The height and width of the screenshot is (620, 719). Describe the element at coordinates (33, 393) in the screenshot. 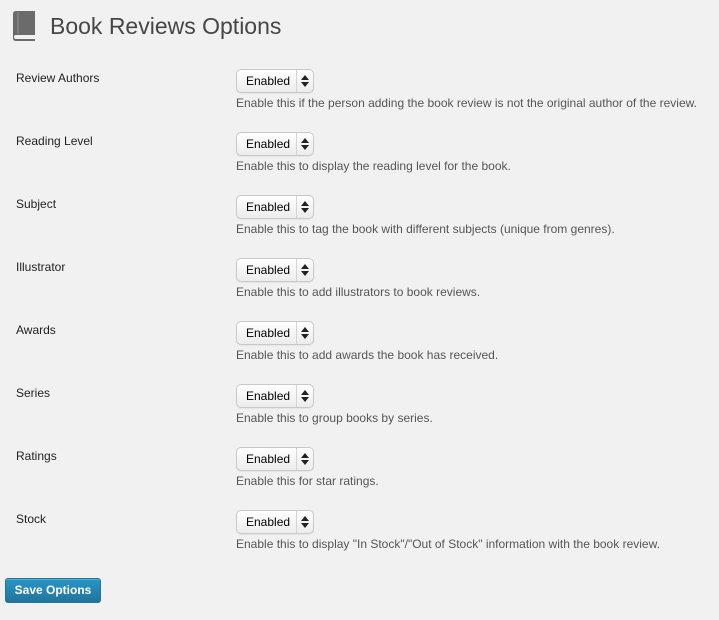

I see `option-label: Series` at that location.